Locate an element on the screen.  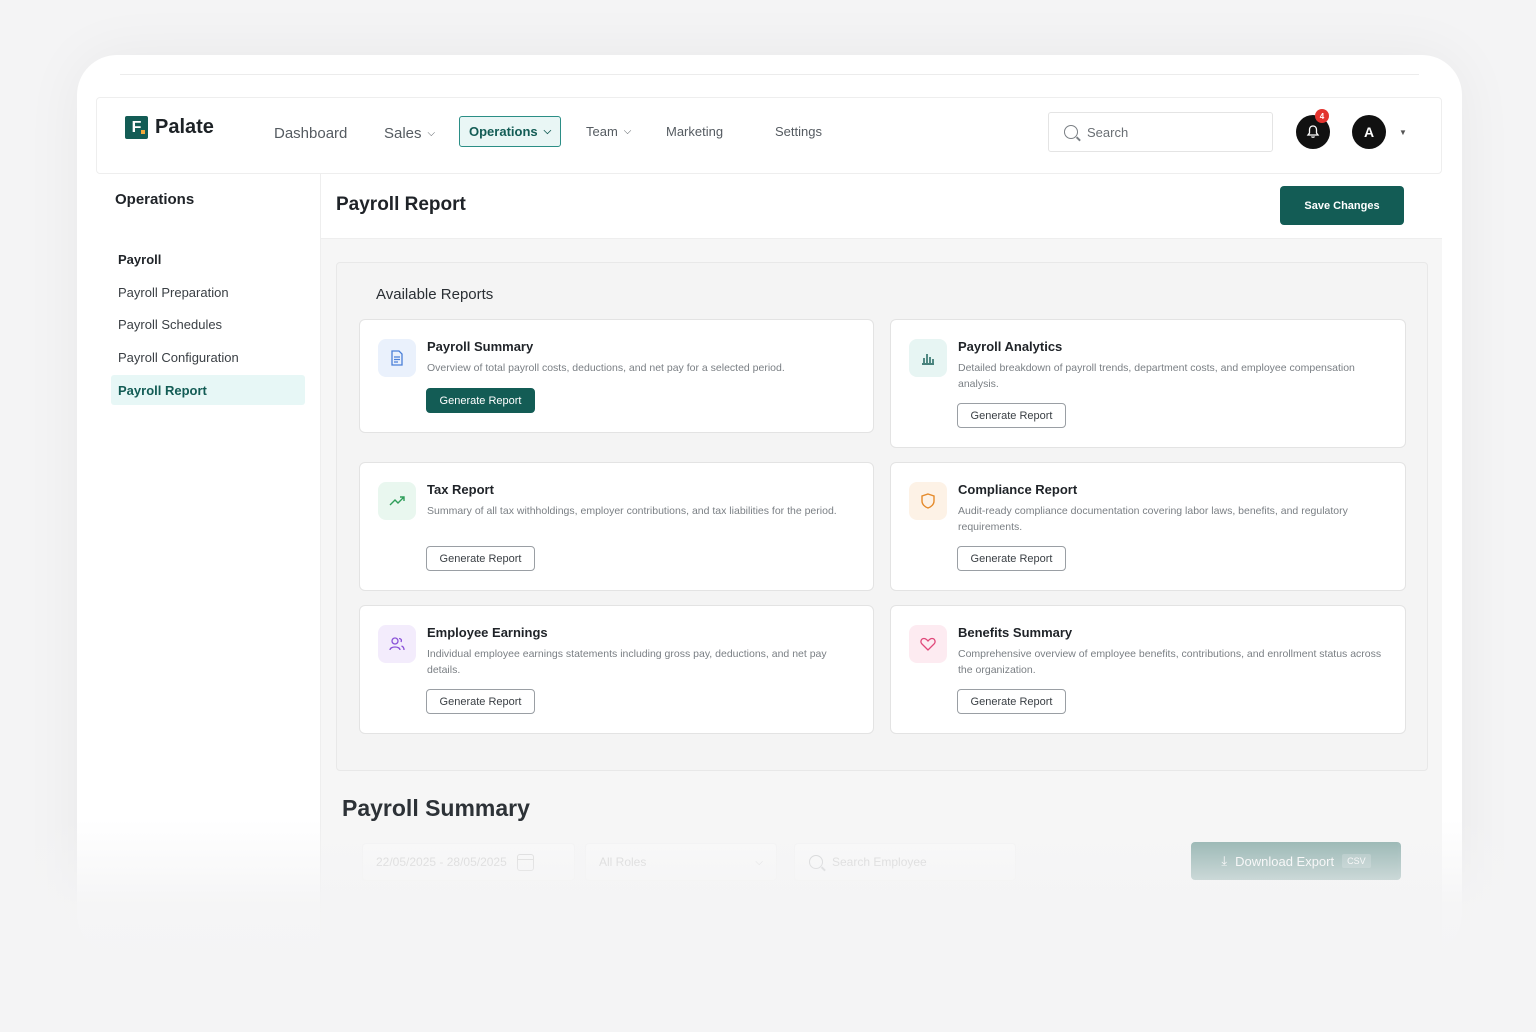
roles-select: All Roles ⌵ is located at coordinates (681, 862).